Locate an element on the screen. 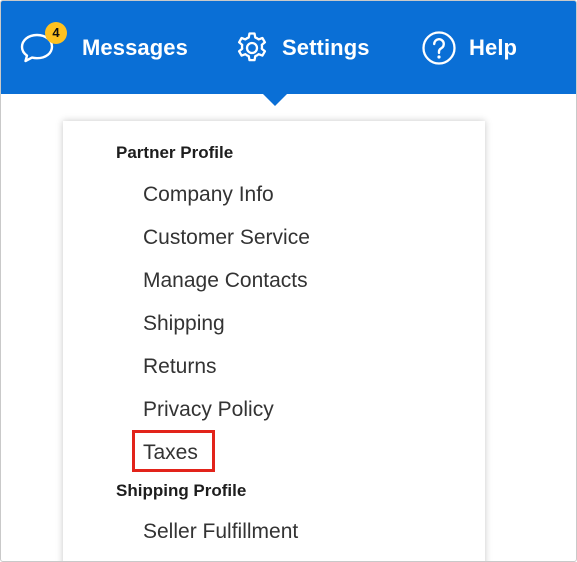  help-label: Help is located at coordinates (493, 47).